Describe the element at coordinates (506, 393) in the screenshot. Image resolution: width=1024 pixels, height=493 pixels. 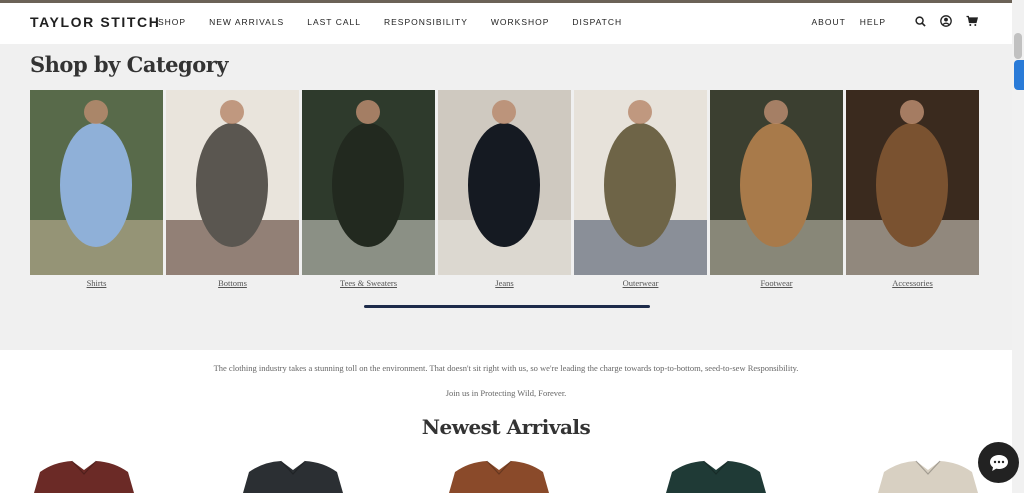
I see `responsibility-link: Join us in Protecting Wild, Forever.` at that location.